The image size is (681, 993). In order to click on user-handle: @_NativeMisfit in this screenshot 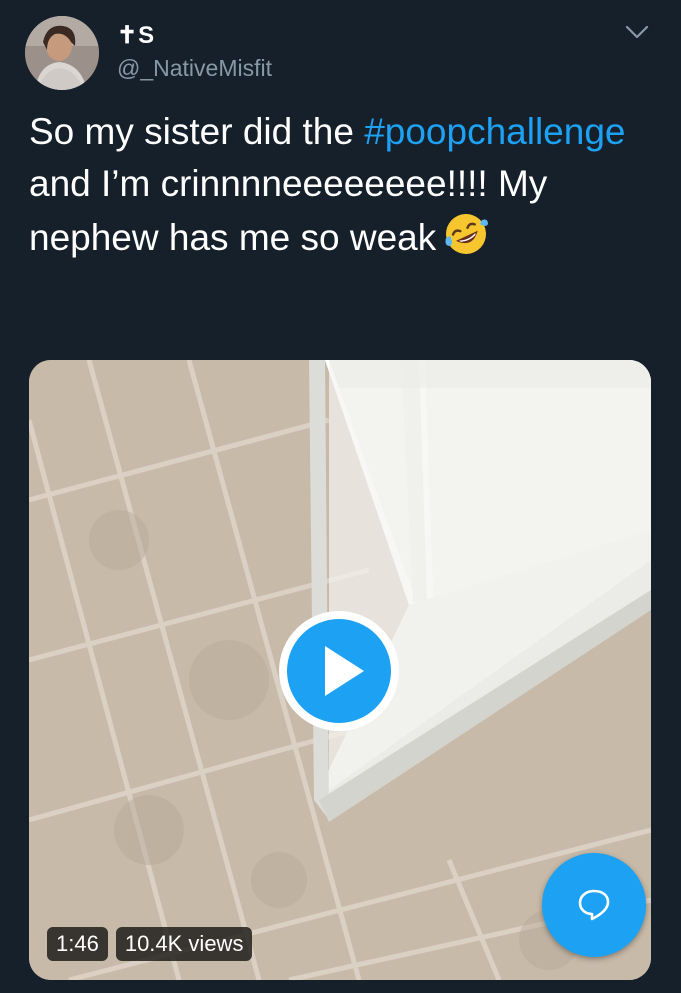, I will do `click(194, 68)`.